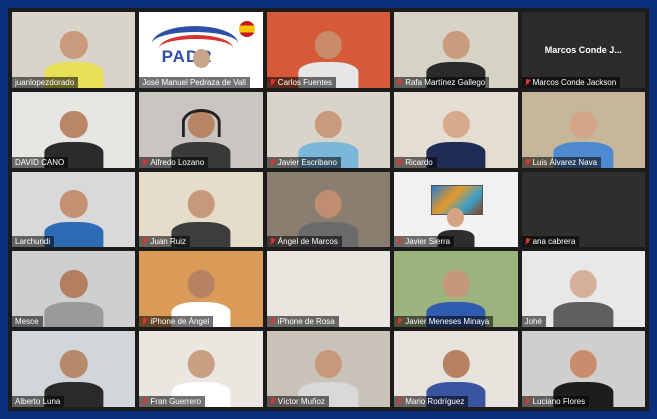 Image resolution: width=657 pixels, height=419 pixels. I want to click on participant-tile: iPhone de Ángel, so click(201, 289).